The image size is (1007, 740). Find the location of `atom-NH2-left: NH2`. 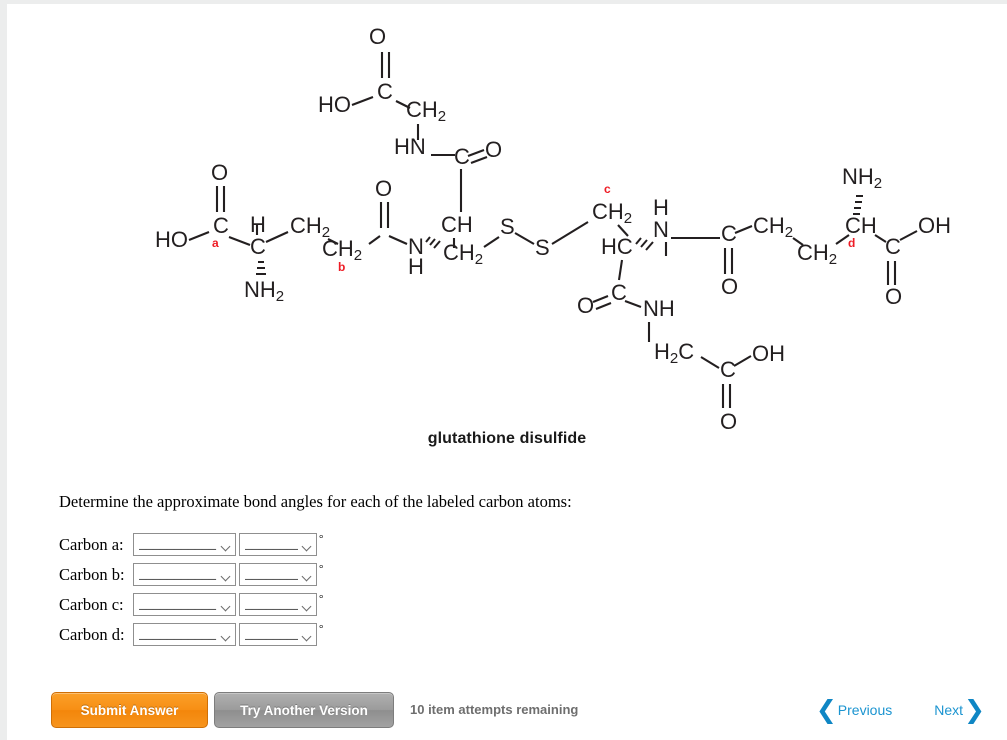

atom-NH2-left: NH2 is located at coordinates (264, 291).